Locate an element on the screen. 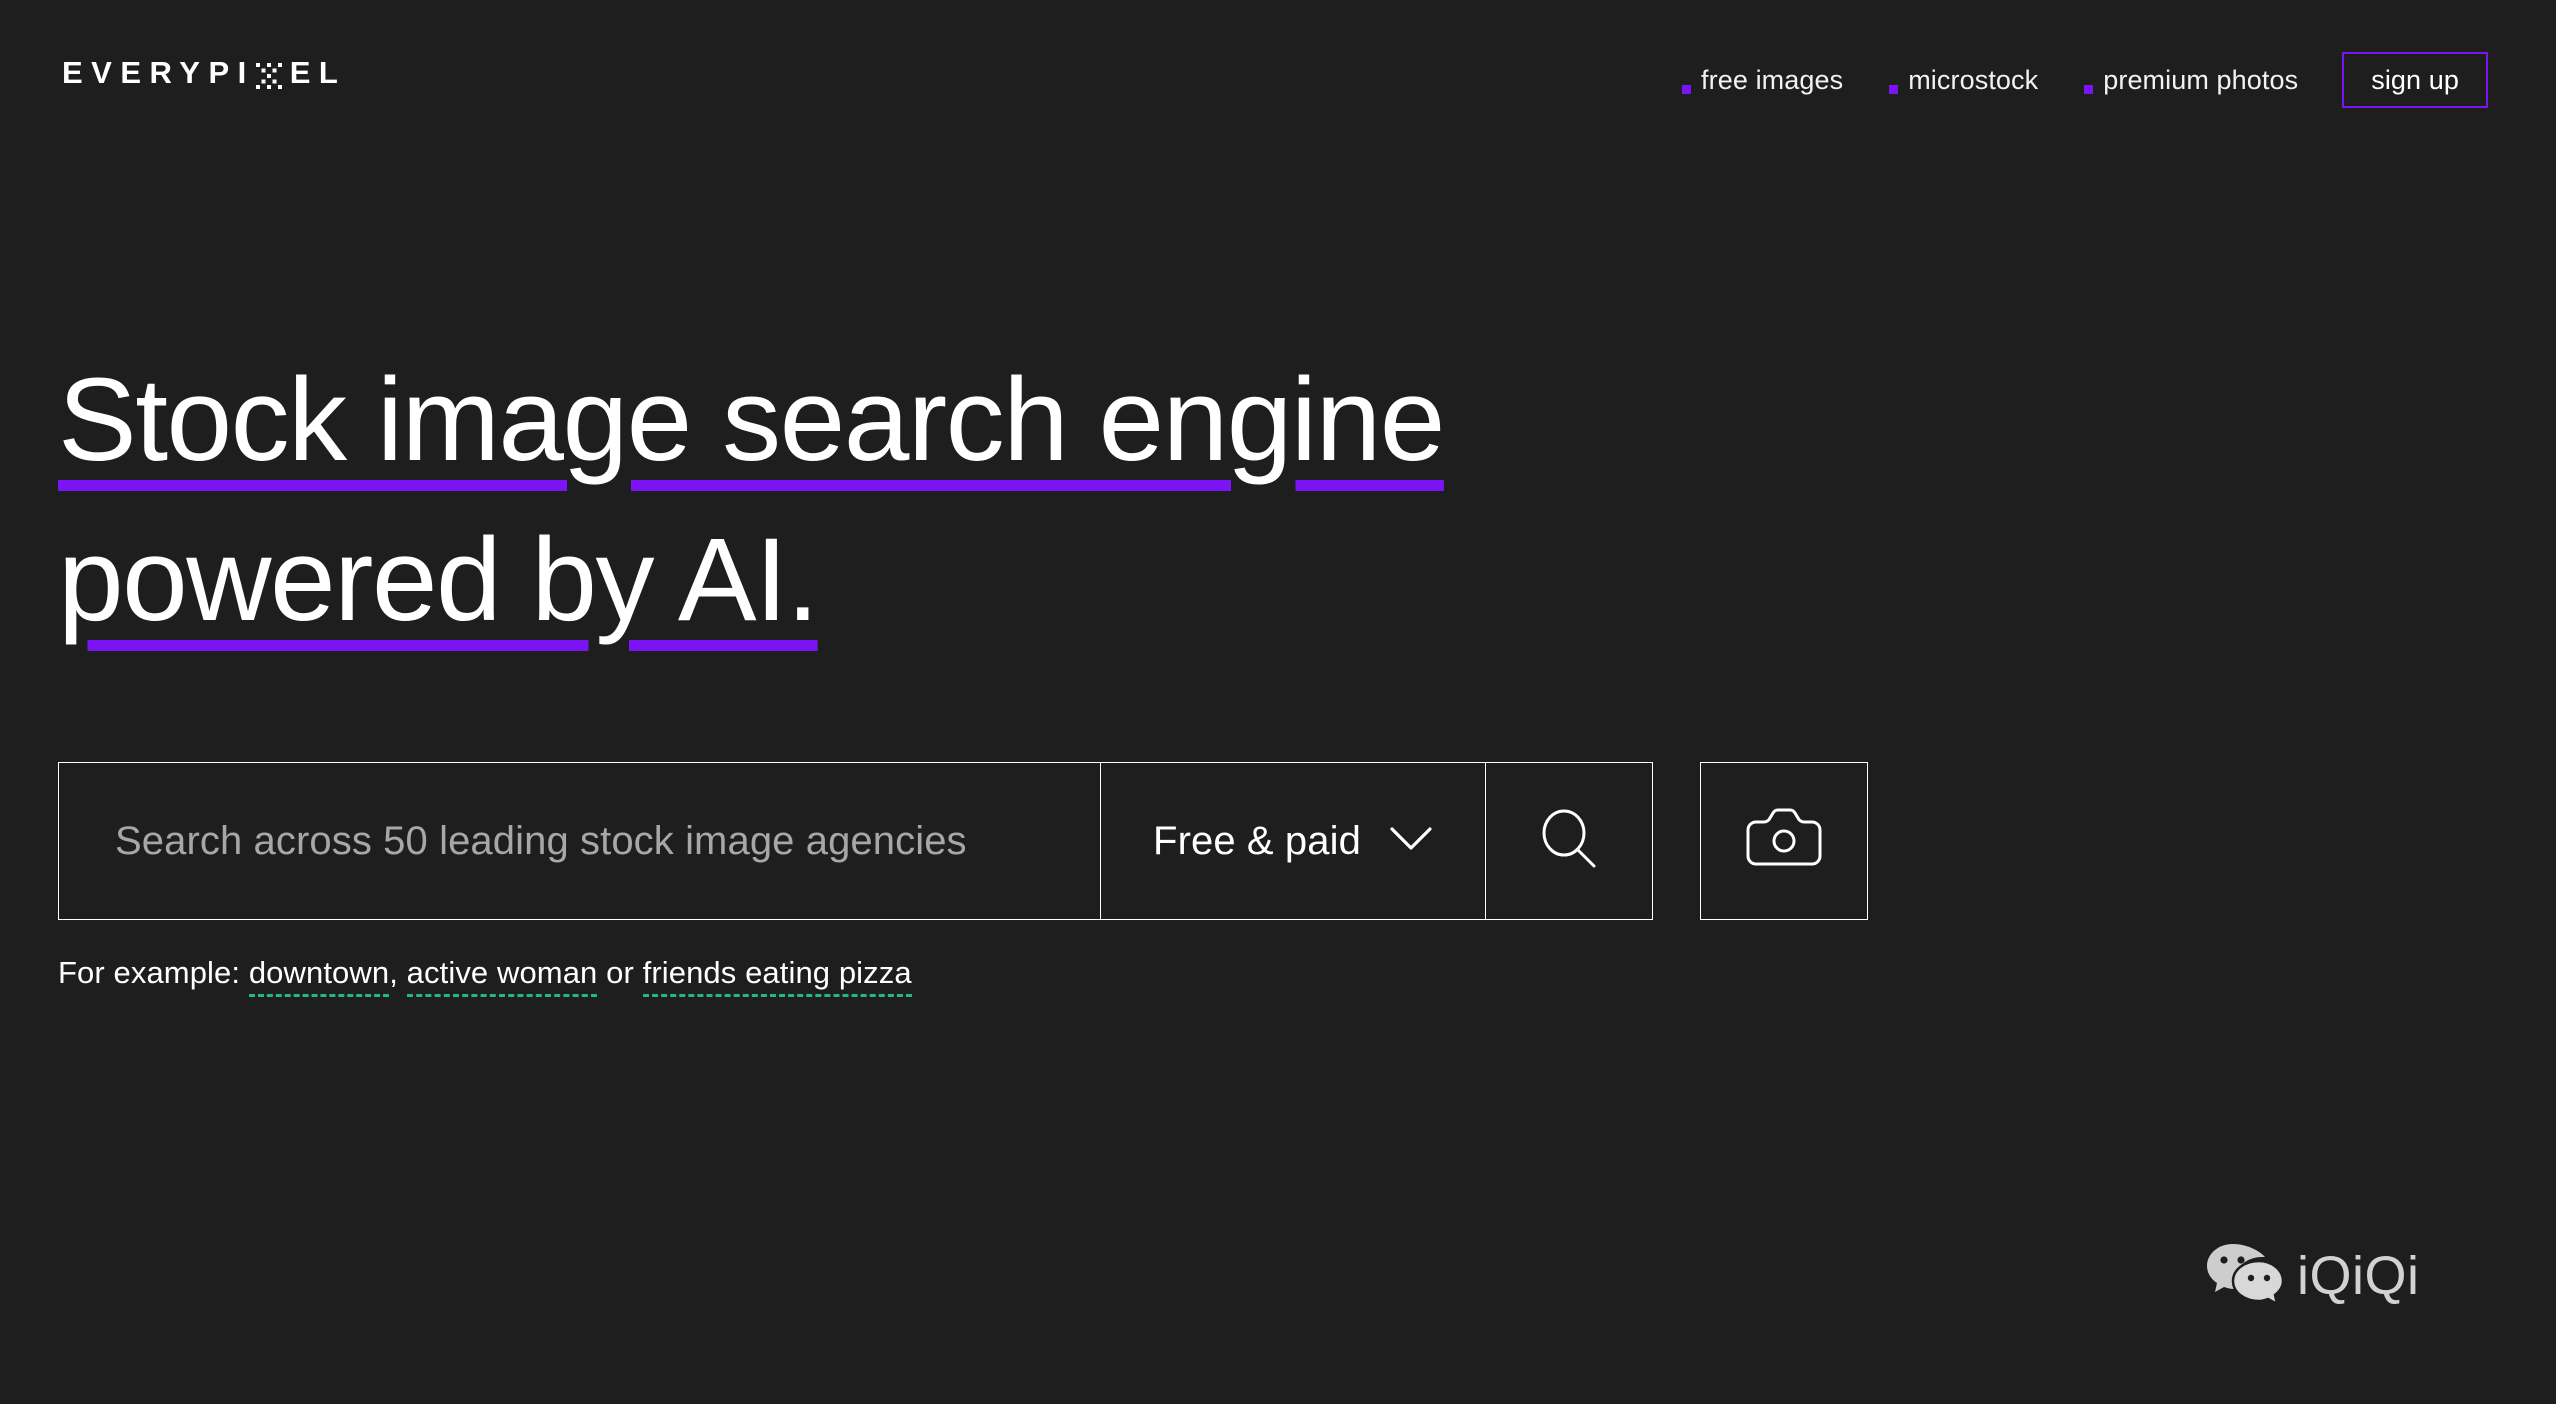 This screenshot has width=2556, height=1404. image-search-button is located at coordinates (1784, 841).